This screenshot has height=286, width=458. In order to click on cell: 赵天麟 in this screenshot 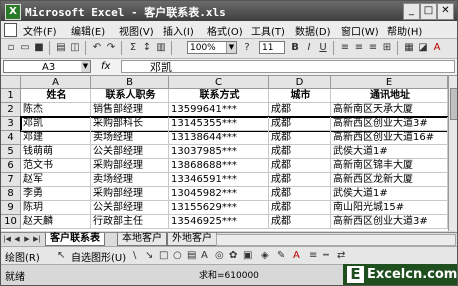, I will do `click(56, 222)`.